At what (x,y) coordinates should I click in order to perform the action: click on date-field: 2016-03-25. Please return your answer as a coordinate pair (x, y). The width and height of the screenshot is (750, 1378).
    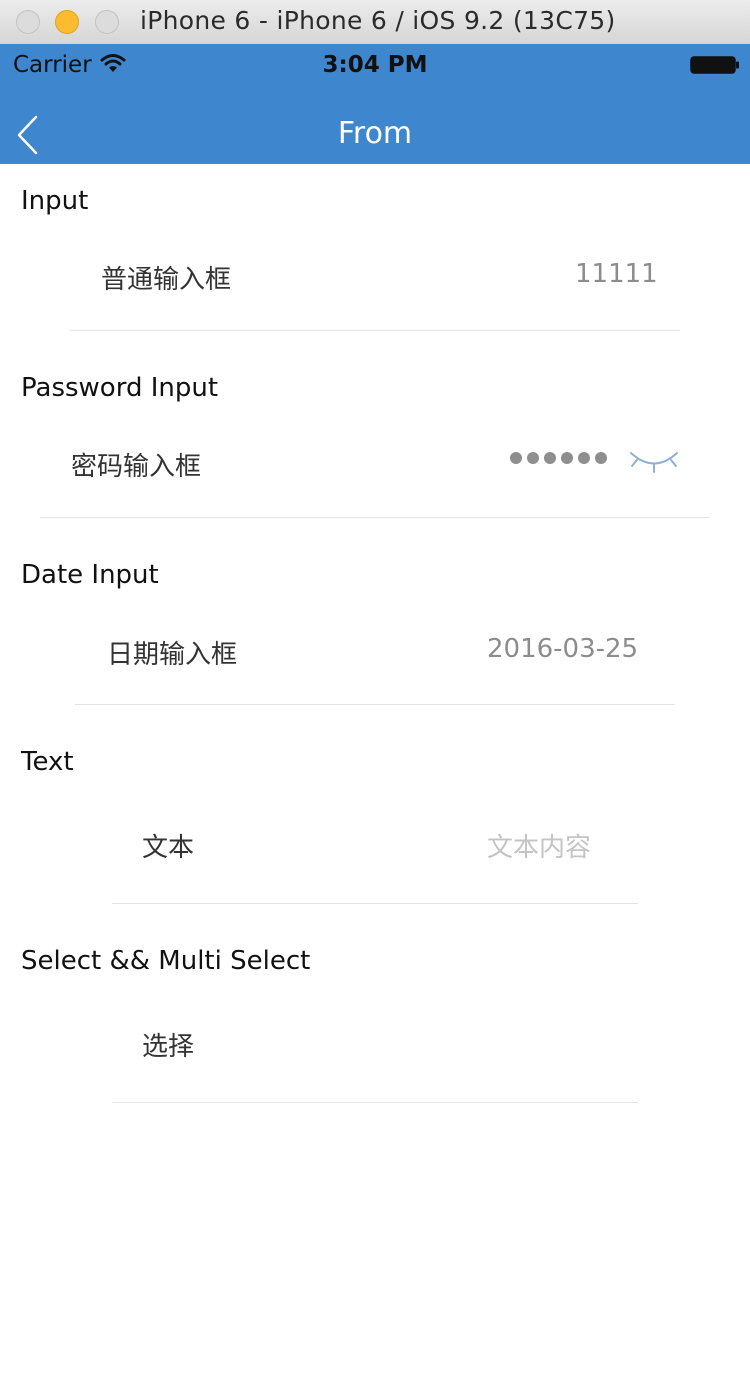
    Looking at the image, I should click on (562, 649).